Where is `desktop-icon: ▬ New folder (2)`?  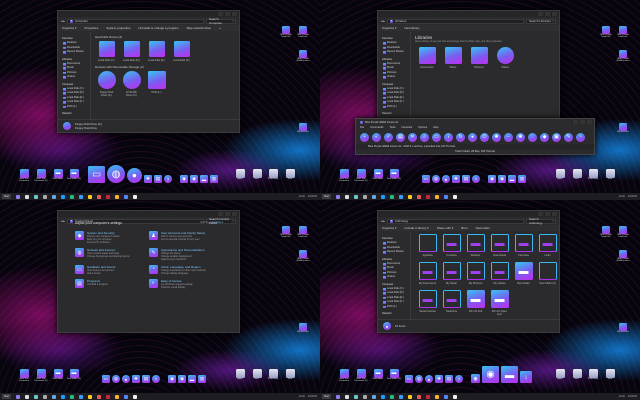 desktop-icon: ▬ New folder (2) is located at coordinates (74, 174).